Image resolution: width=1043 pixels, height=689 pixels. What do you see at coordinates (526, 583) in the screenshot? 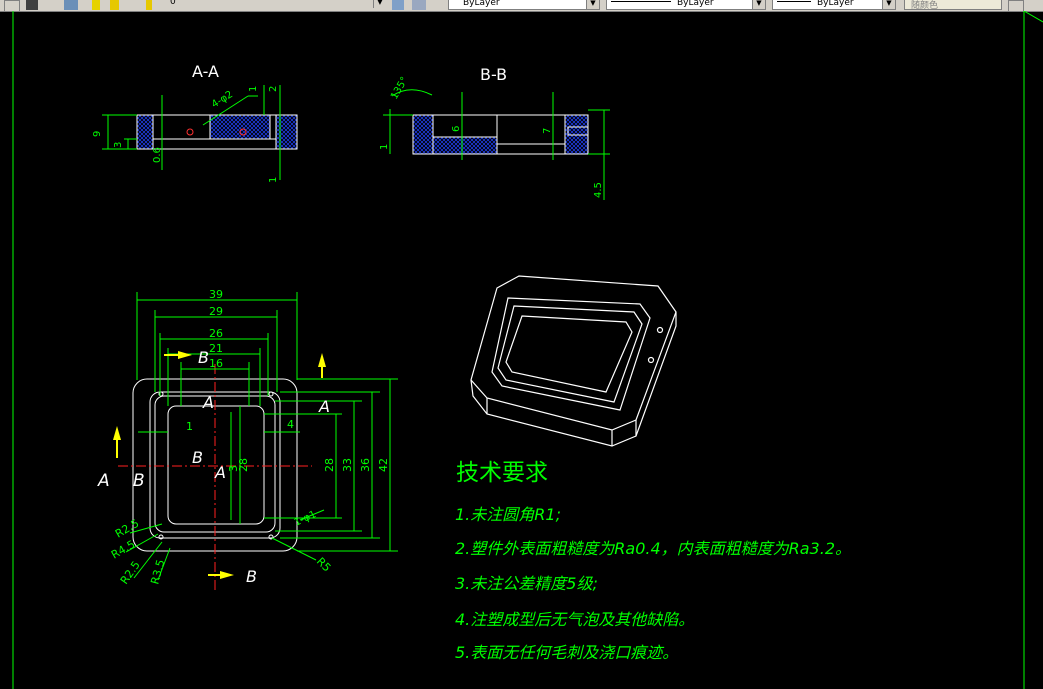
I see `note-item: 3.未注公差精度5级;` at bounding box center [526, 583].